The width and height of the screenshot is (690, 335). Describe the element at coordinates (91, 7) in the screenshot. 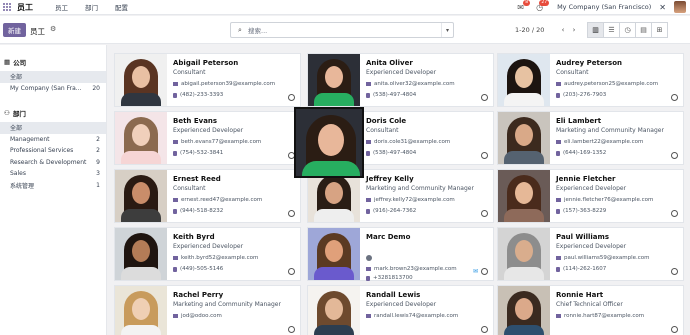

I see `menu-departments: 部门` at that location.